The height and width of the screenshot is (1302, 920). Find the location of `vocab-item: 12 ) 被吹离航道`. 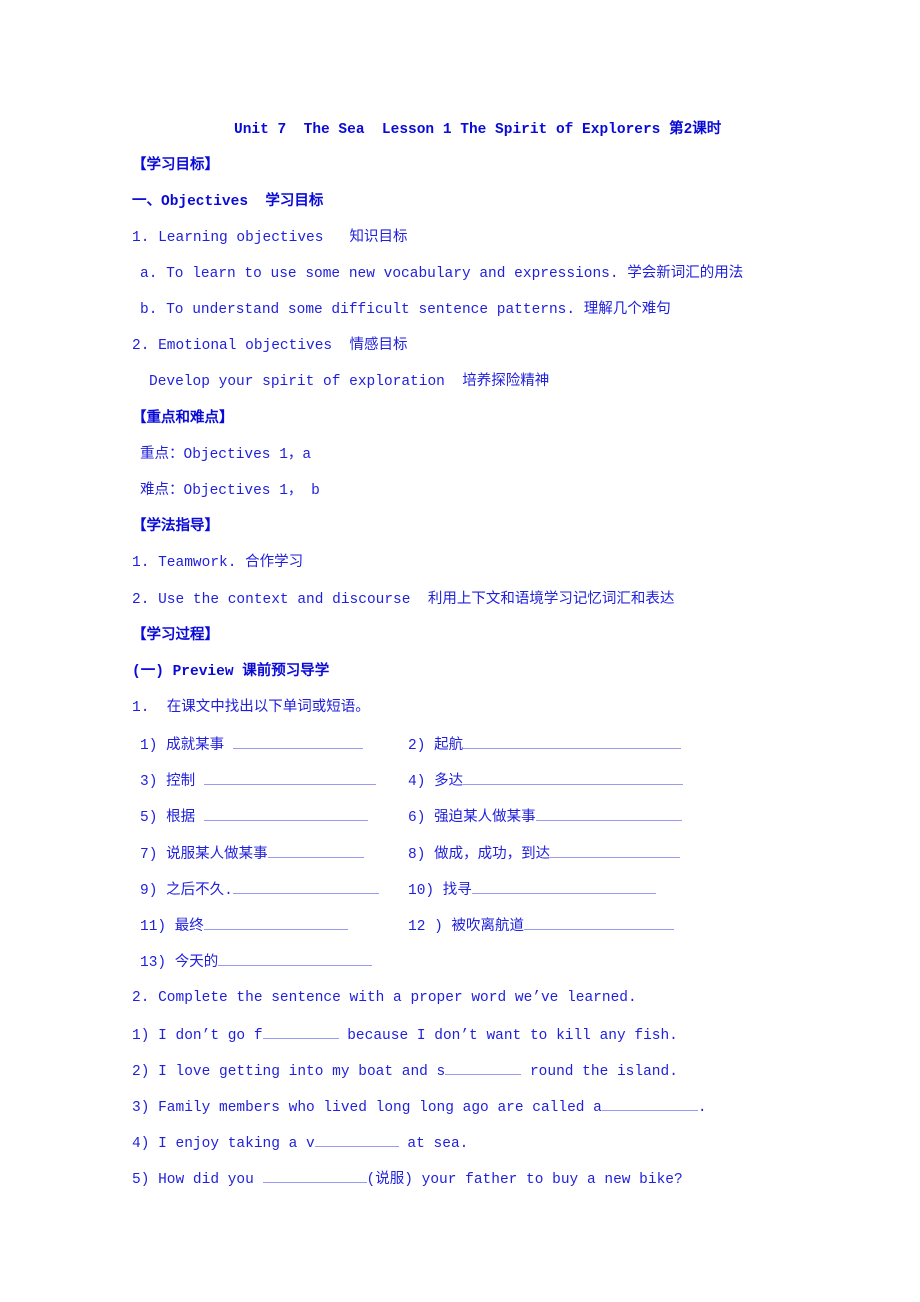

vocab-item: 12 ) 被吹离航道 is located at coordinates (541, 926).